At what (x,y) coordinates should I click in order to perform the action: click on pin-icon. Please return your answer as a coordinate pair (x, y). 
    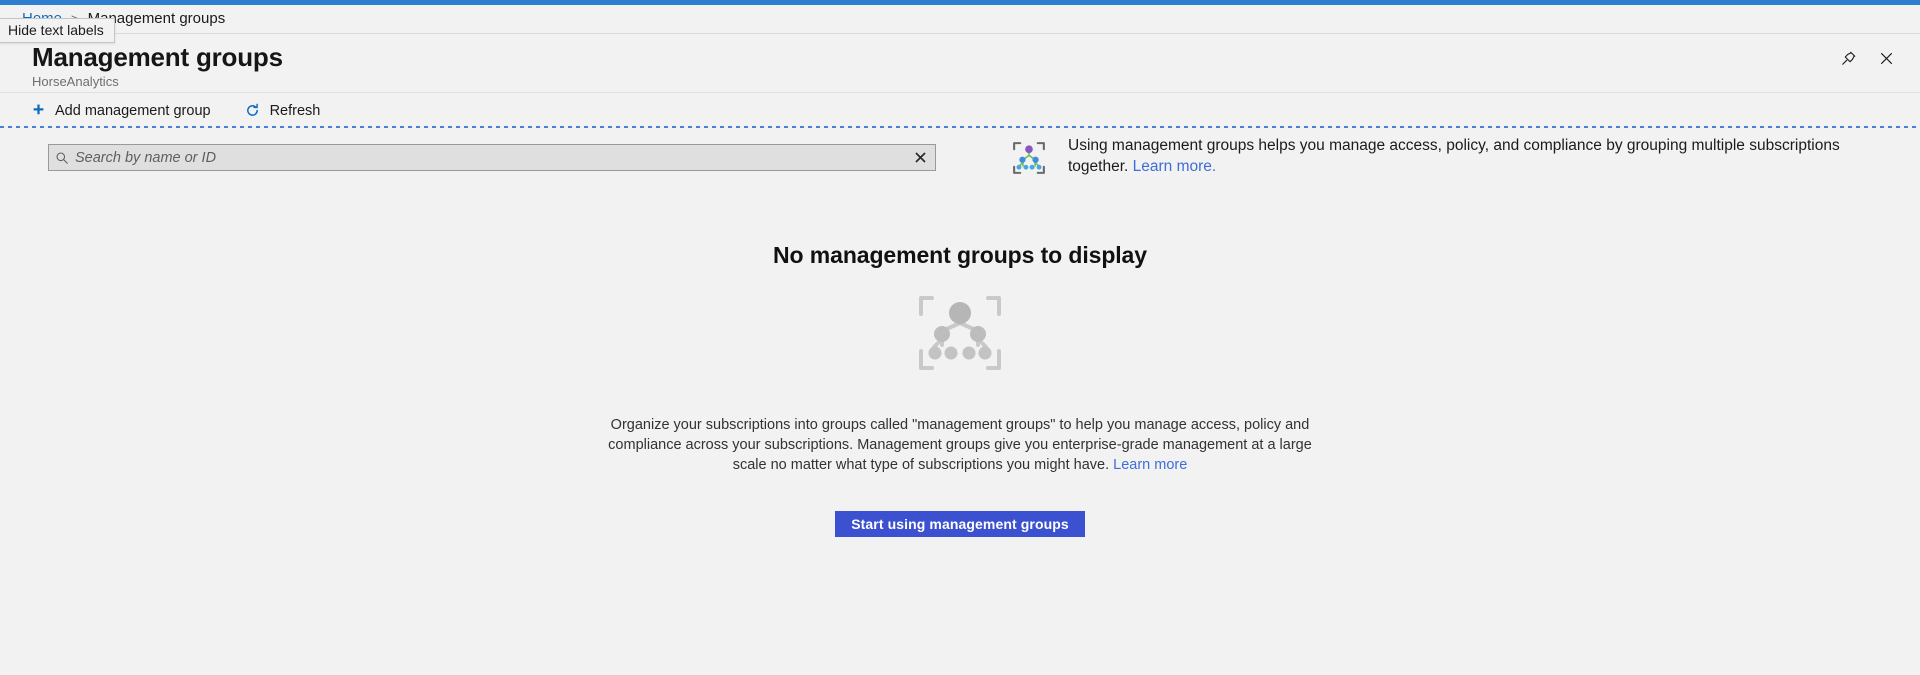
    Looking at the image, I should click on (1848, 60).